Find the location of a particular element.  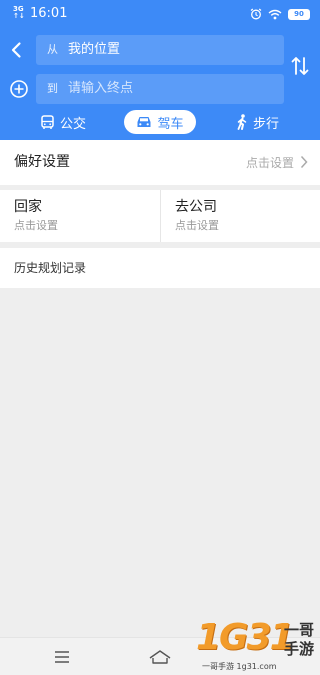

chevron-right-icon is located at coordinates (304, 162).